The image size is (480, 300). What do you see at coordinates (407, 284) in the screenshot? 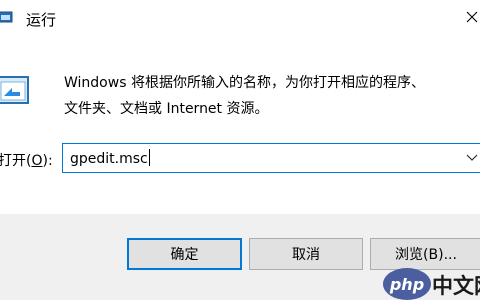
I see `watermark-logo: php` at bounding box center [407, 284].